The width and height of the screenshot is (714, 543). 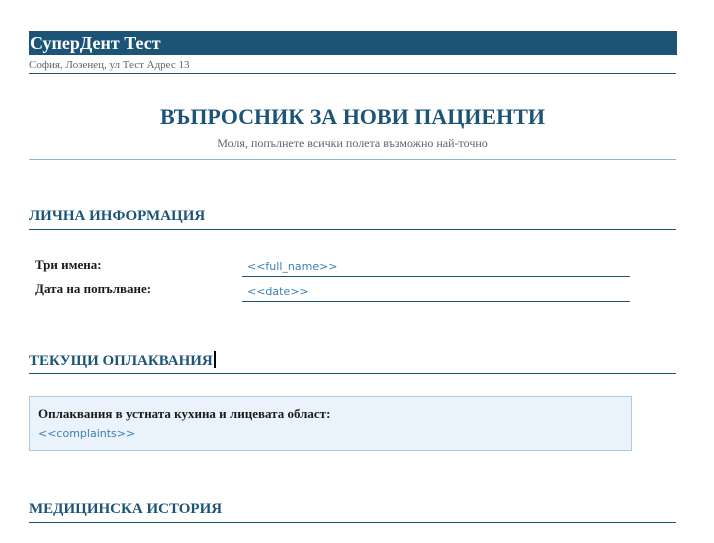 I want to click on full-name-placeholder: <<full_name>>, so click(x=292, y=266).